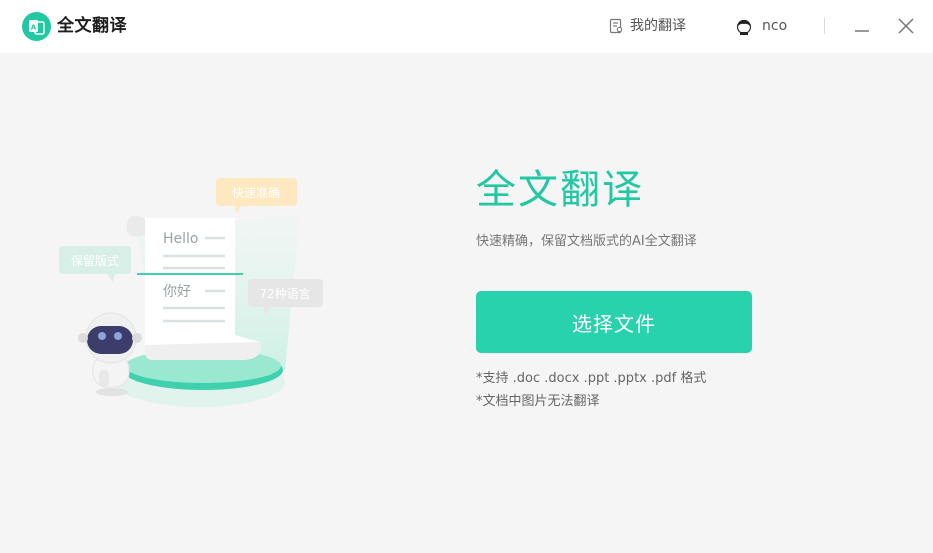 The image size is (933, 553). I want to click on title-bar: A 全文翻译 我的翻译 nco, so click(466, 26).